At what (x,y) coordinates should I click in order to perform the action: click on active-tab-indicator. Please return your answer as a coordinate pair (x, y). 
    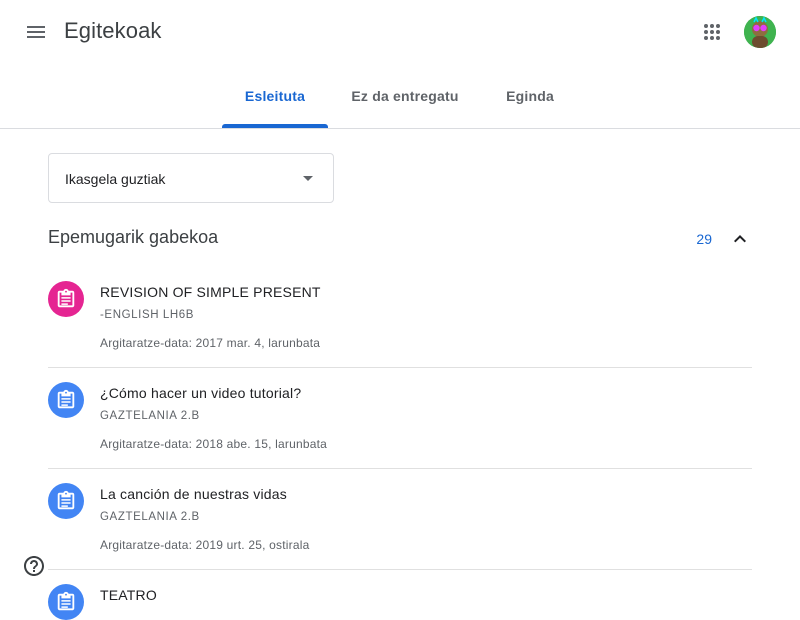
    Looking at the image, I should click on (275, 126).